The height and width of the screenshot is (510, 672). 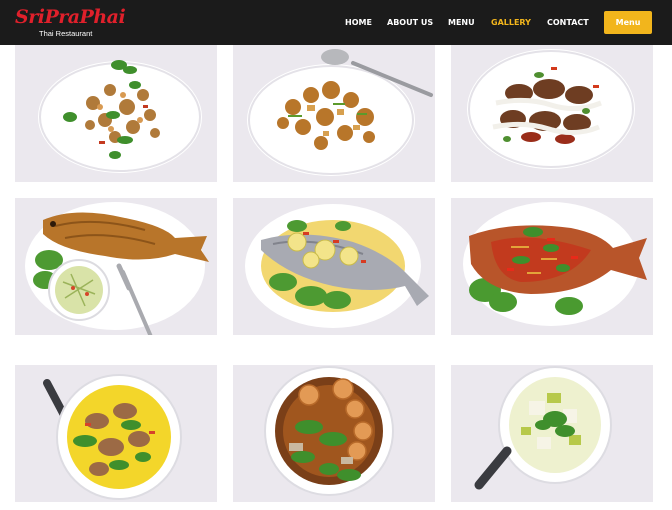 I want to click on nav-about-us: ABOUT US, so click(x=410, y=23).